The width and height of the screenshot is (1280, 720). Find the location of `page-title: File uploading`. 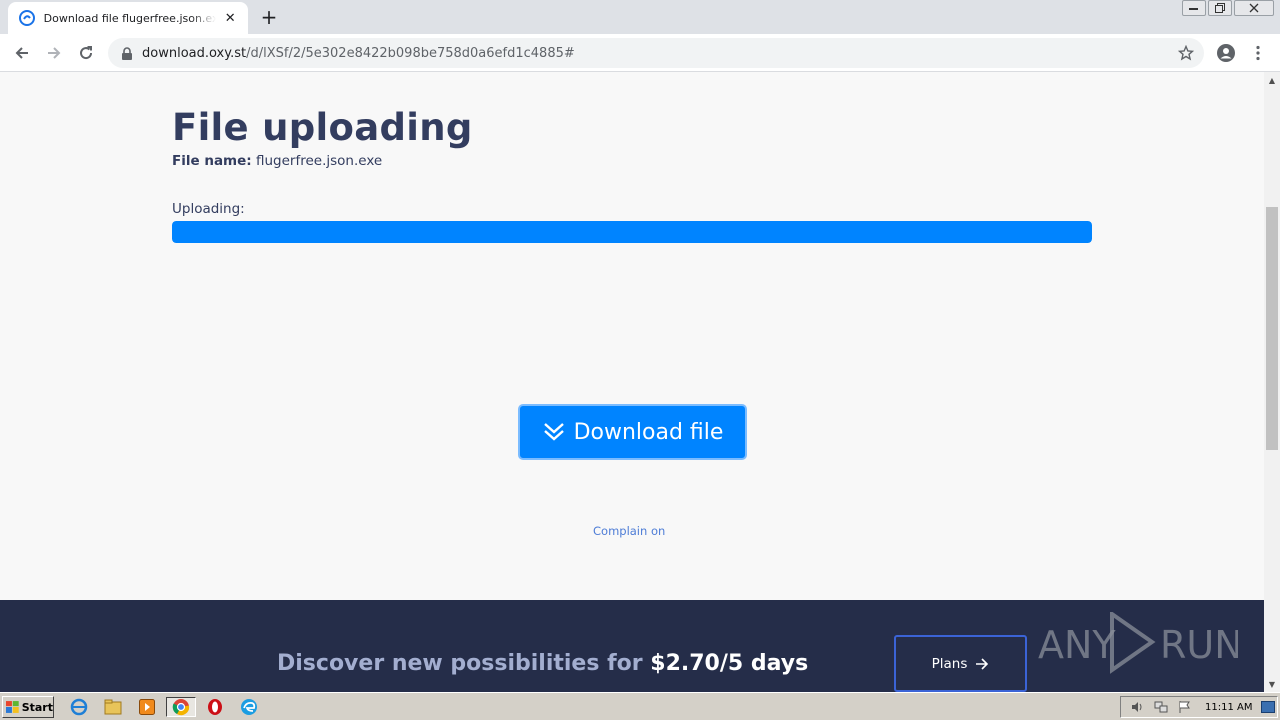

page-title: File uploading is located at coordinates (322, 127).